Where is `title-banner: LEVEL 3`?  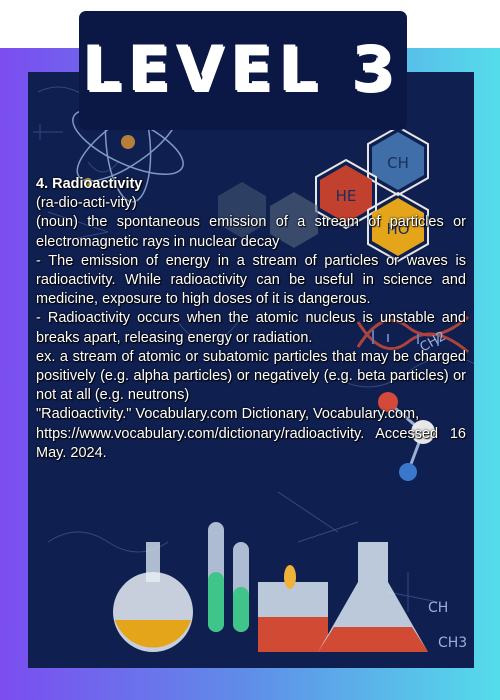 title-banner: LEVEL 3 is located at coordinates (243, 70).